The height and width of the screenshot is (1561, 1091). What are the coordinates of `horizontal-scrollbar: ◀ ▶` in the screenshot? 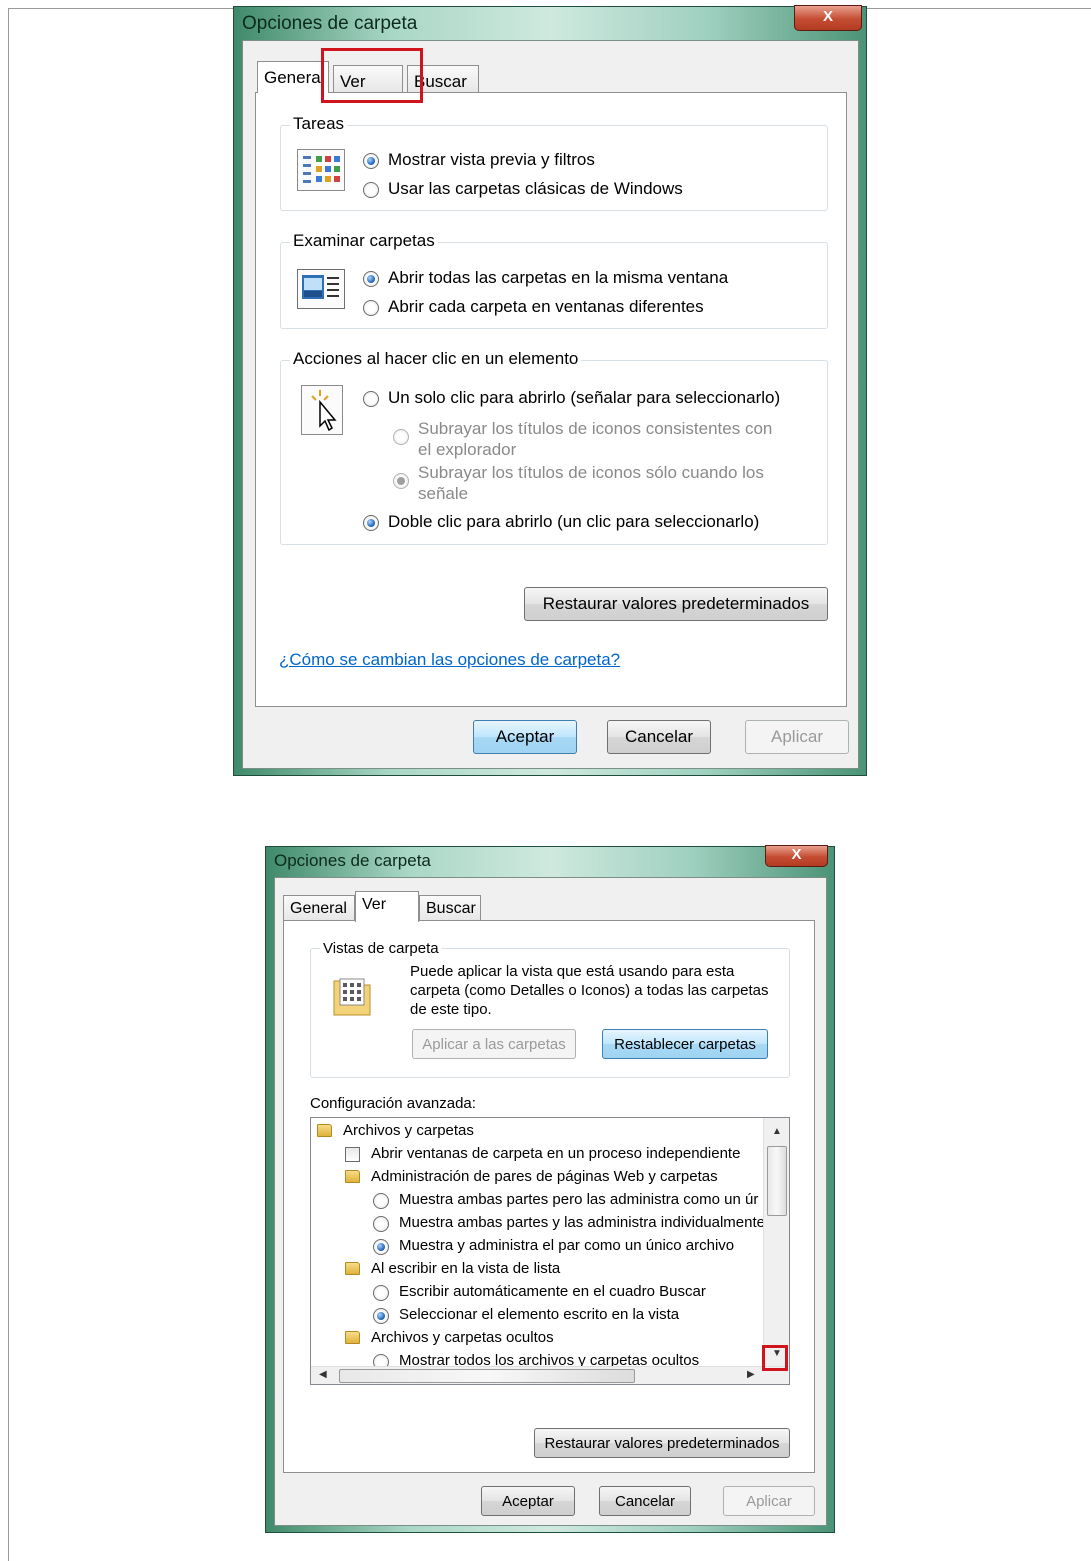 It's located at (550, 1375).